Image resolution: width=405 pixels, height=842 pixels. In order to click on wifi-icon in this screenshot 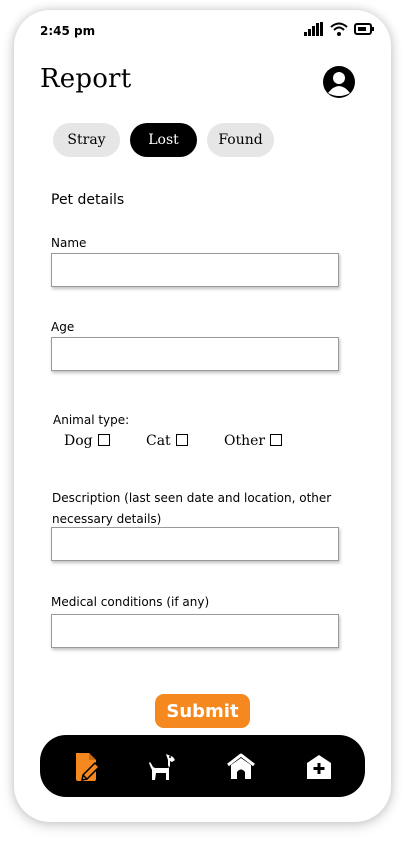, I will do `click(339, 29)`.